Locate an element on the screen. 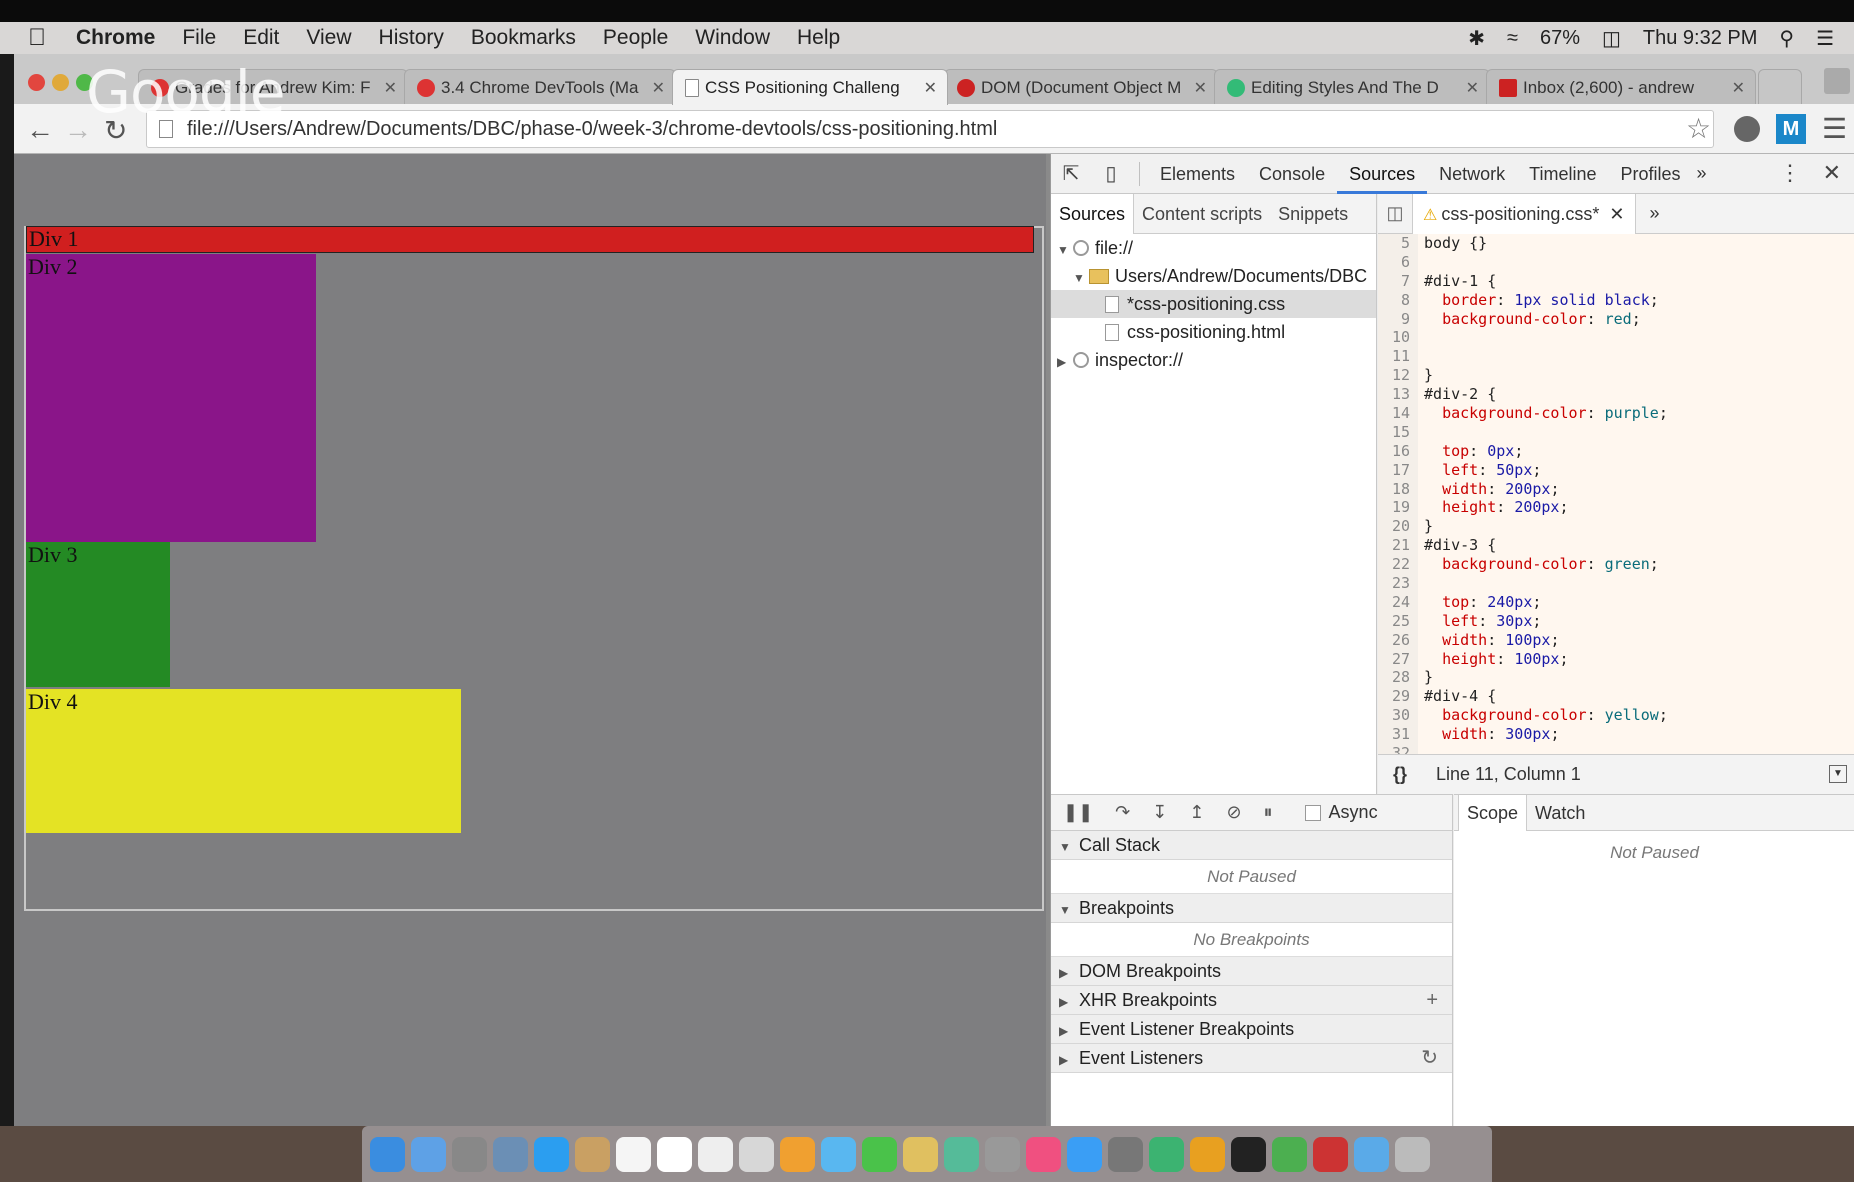 The image size is (1854, 1182). tree-item: css-positioning.html is located at coordinates (1213, 332).